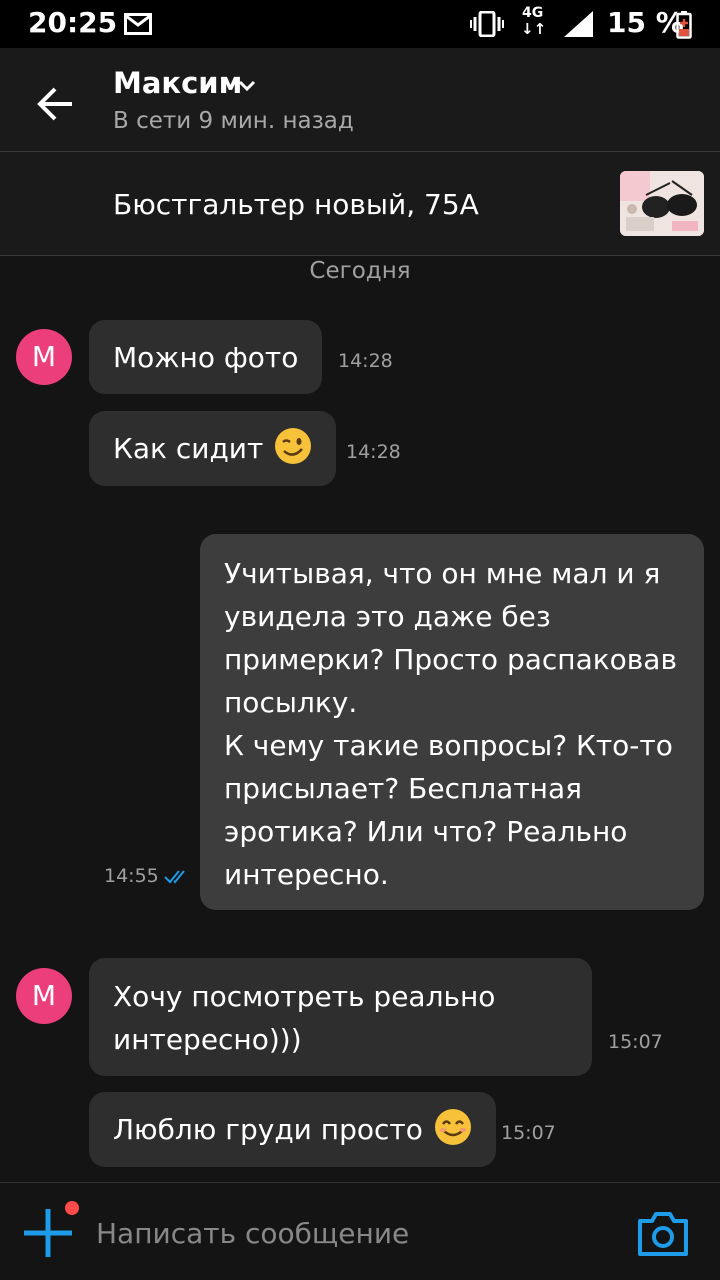  Describe the element at coordinates (450, 659) in the screenshot. I see `message-line: примерки? Просто распаковав` at that location.